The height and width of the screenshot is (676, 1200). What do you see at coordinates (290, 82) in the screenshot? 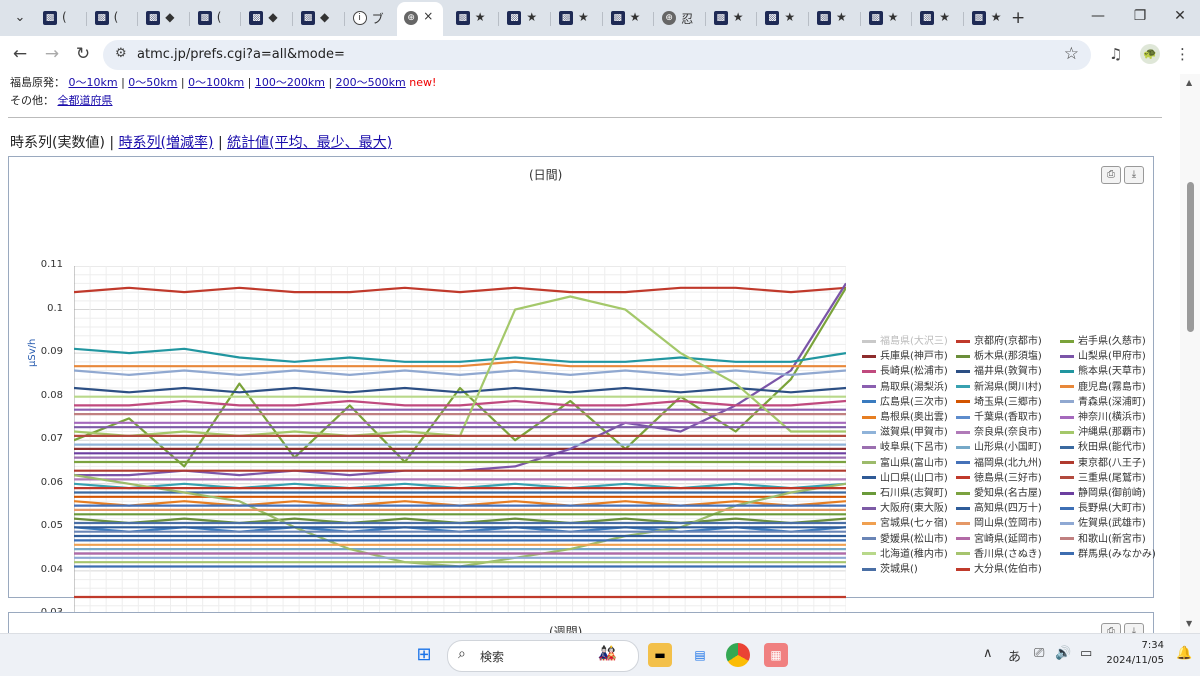
I see `link-100-200km: 100〜200km` at bounding box center [290, 82].